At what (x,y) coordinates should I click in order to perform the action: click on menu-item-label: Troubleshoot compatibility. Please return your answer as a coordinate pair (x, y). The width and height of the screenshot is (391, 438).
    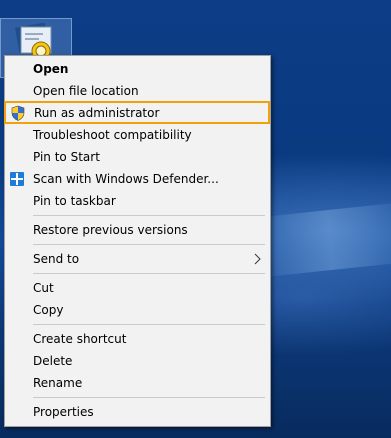
    Looking at the image, I should click on (112, 135).